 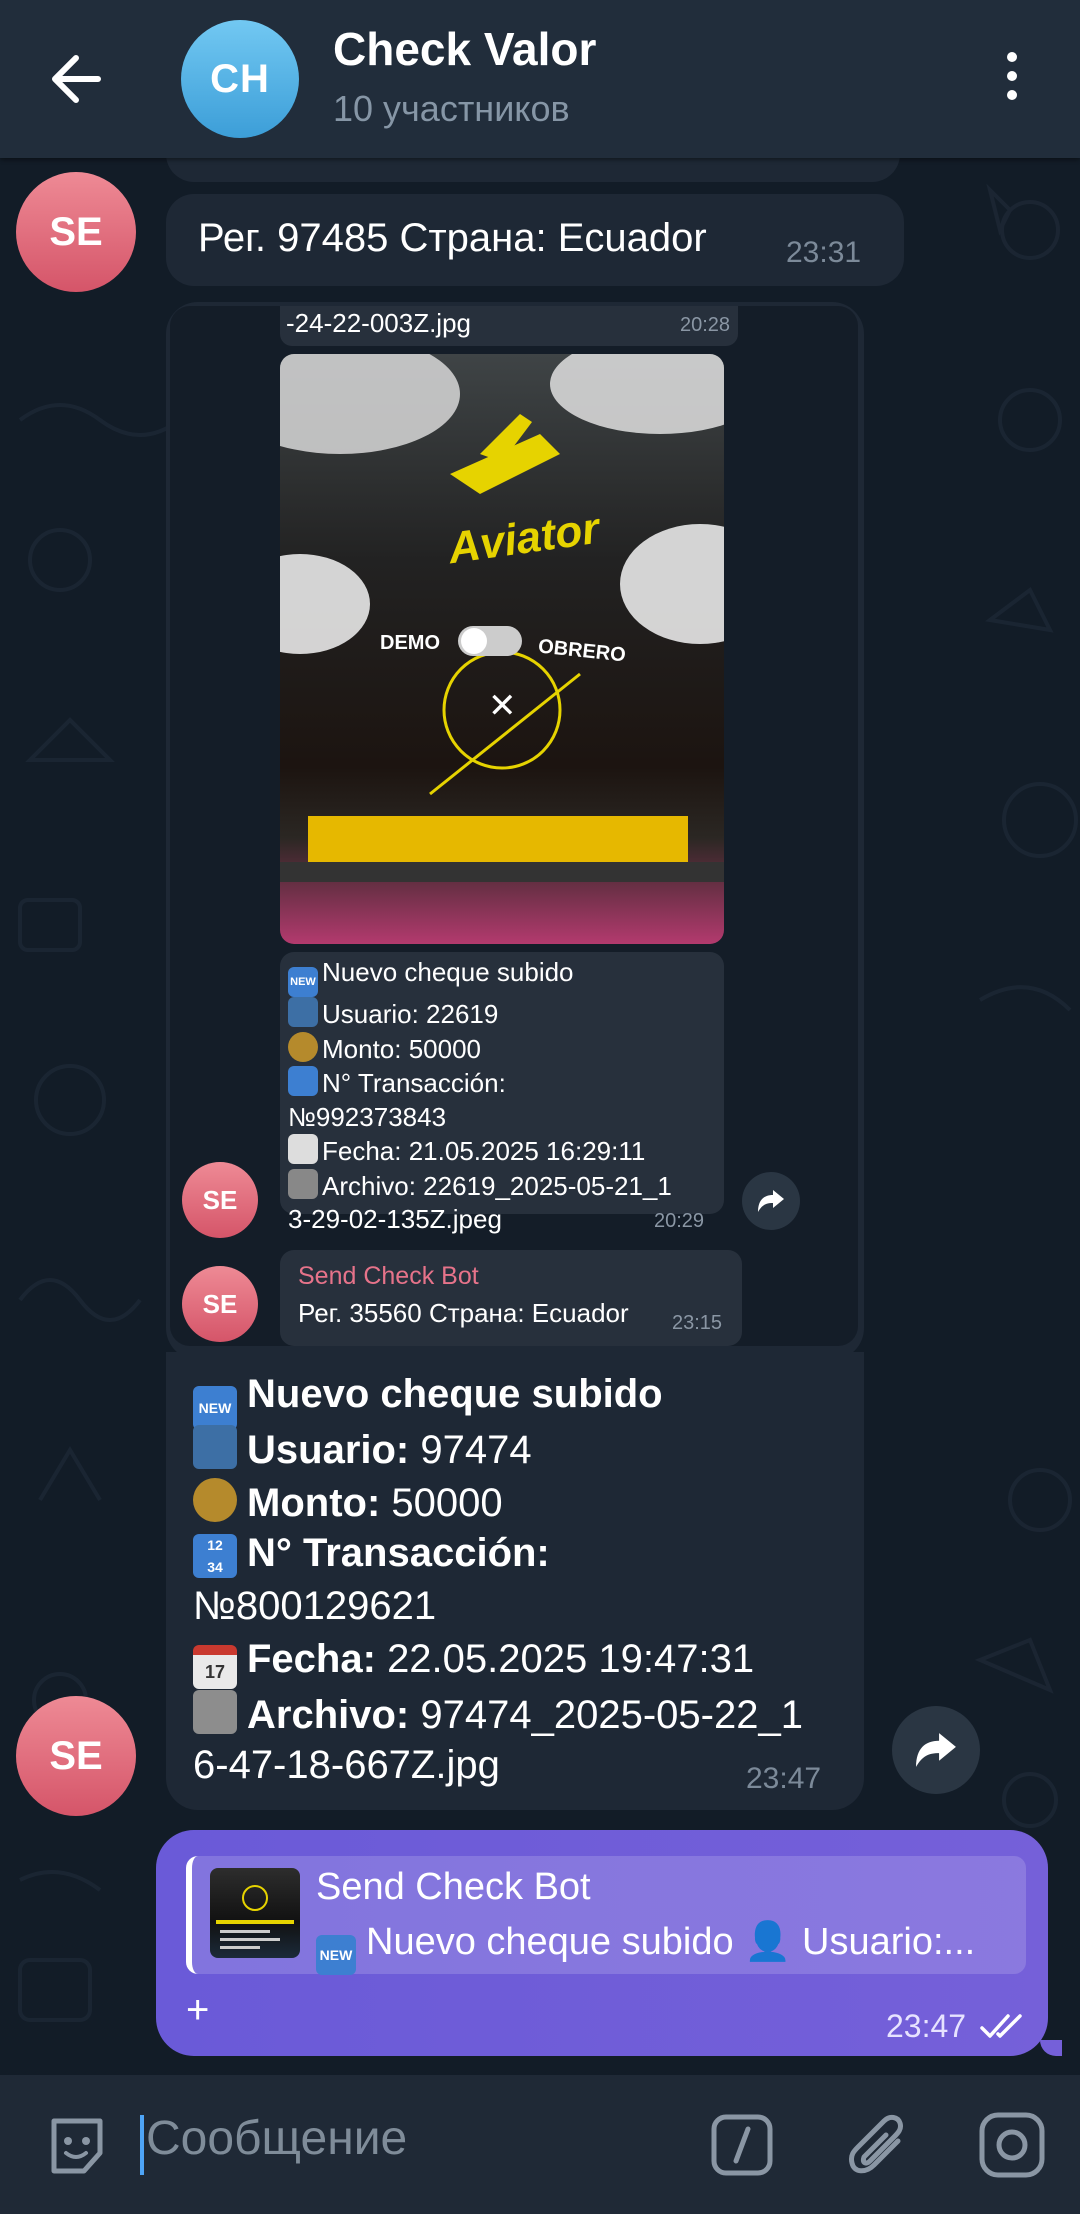 I want to click on text-cursor, so click(x=142, y=2145).